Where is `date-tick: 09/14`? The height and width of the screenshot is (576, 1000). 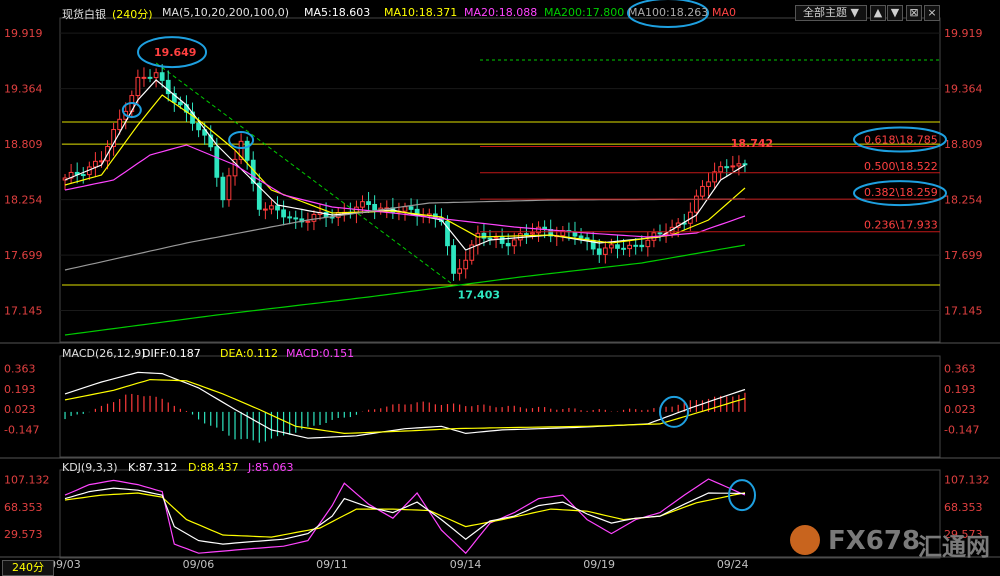
date-tick: 09/14 is located at coordinates (466, 564).